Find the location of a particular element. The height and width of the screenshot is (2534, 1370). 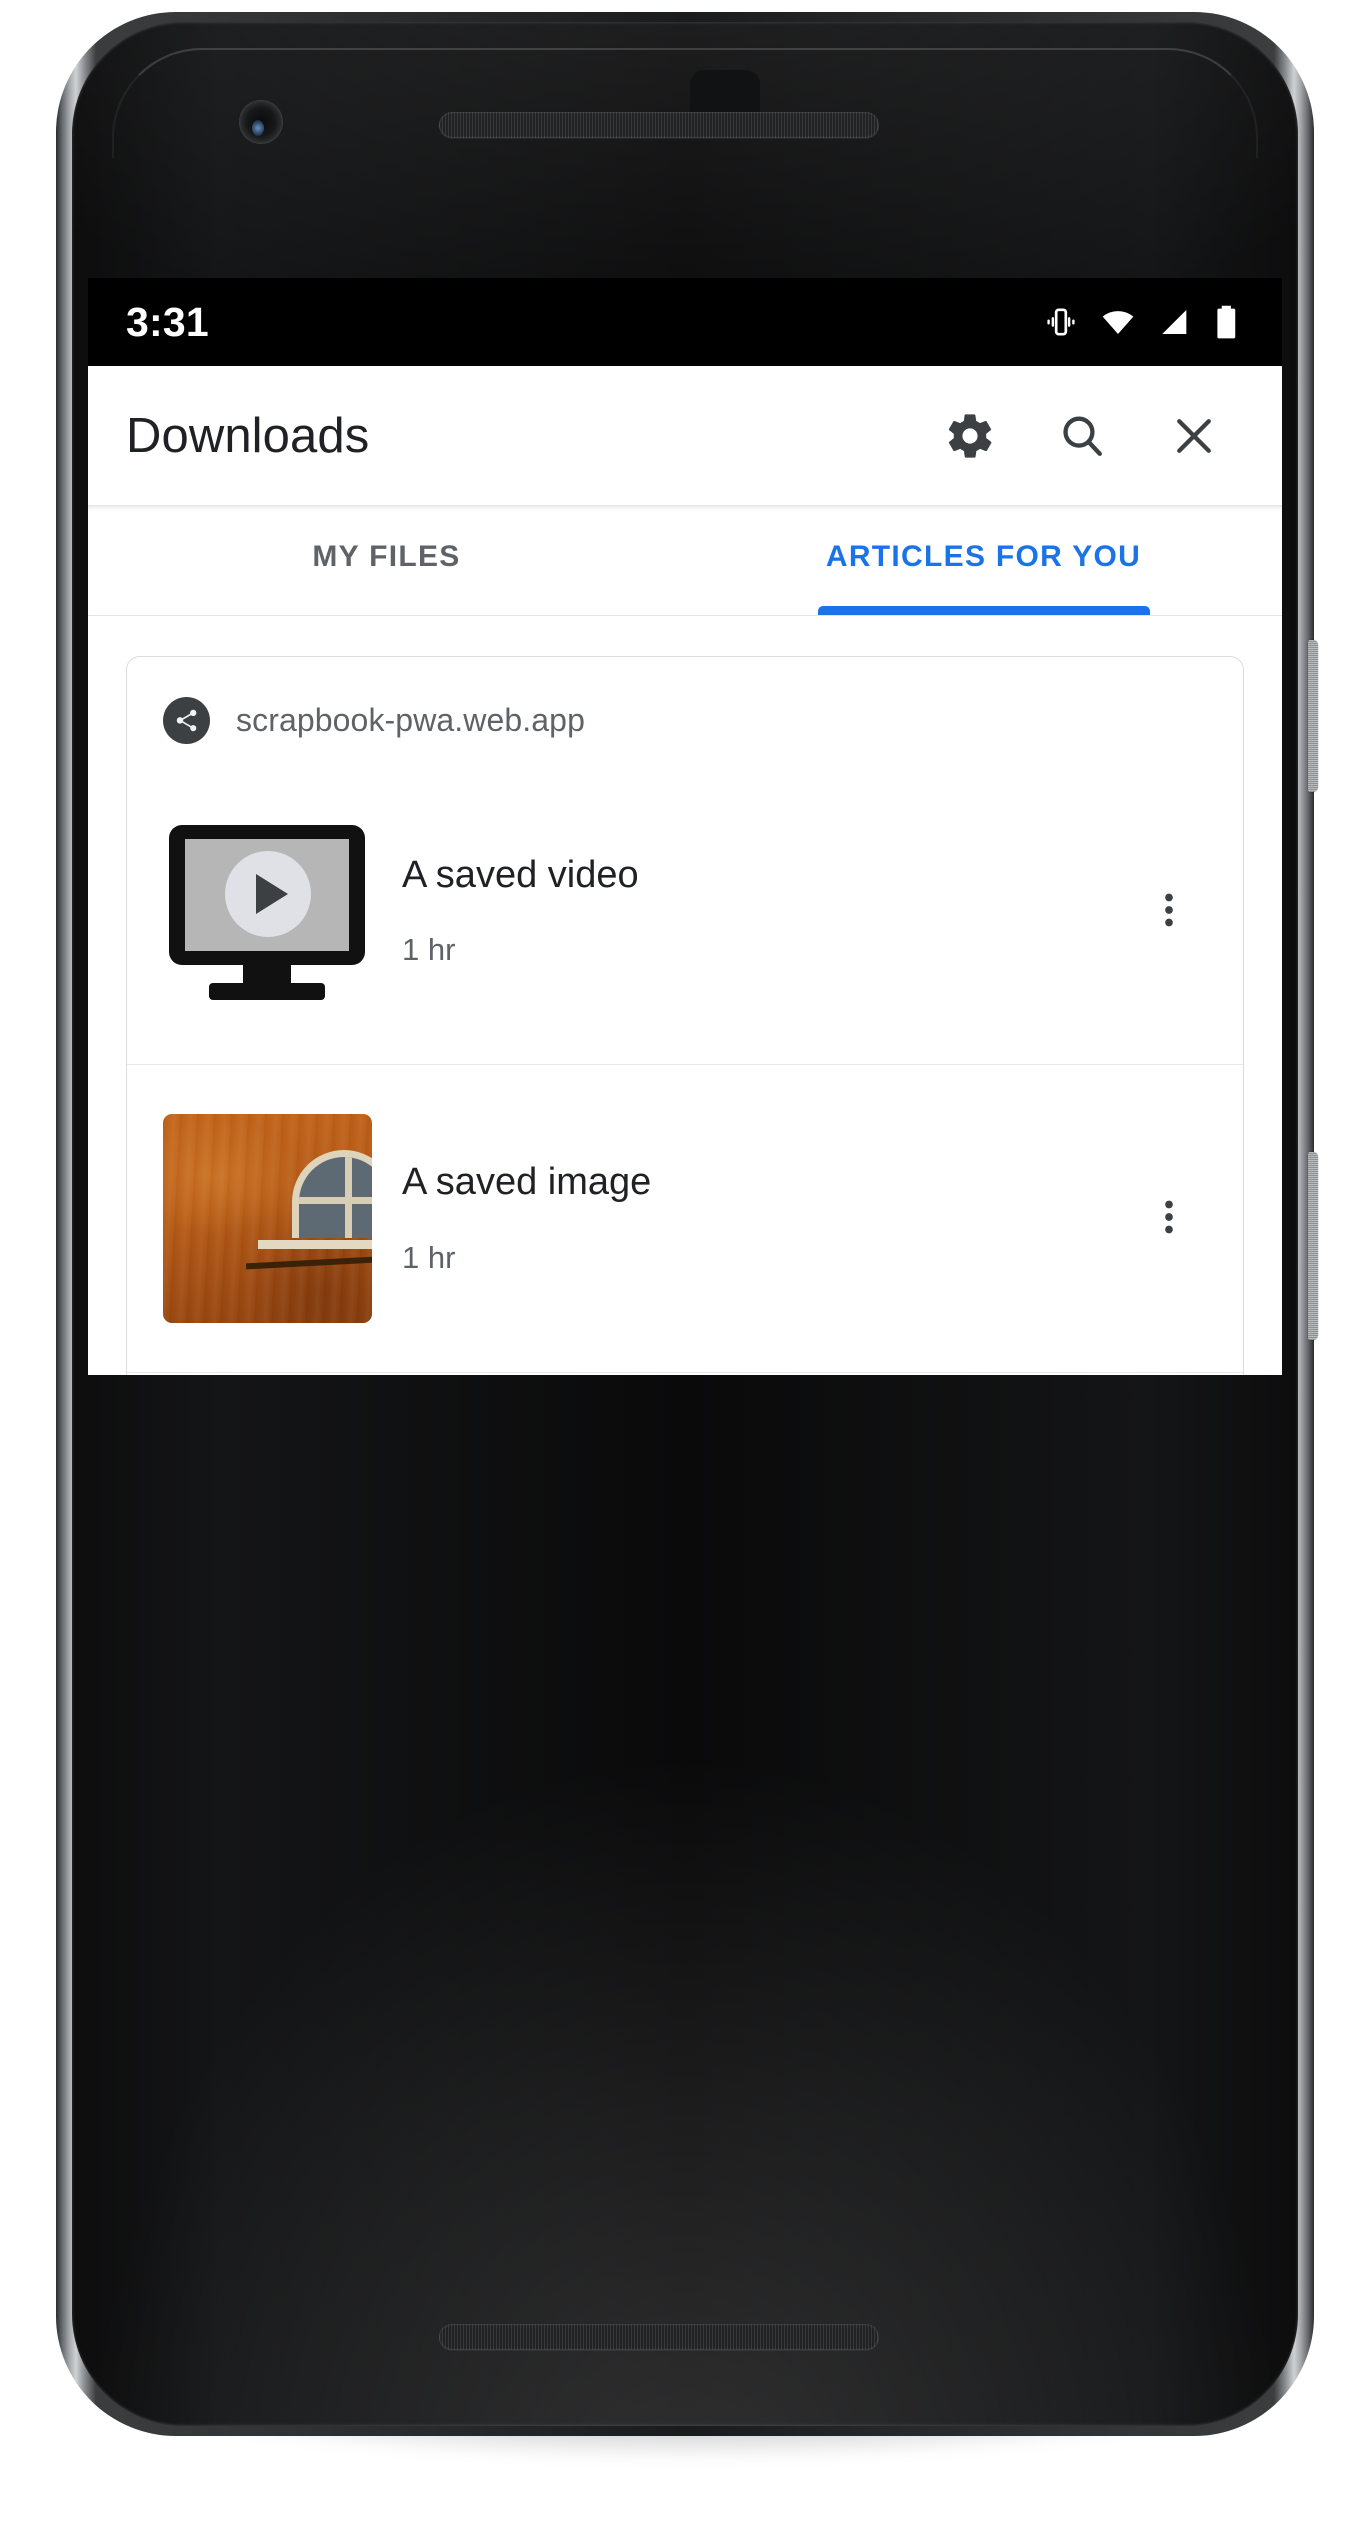

toolbar-actions is located at coordinates (1082, 436).